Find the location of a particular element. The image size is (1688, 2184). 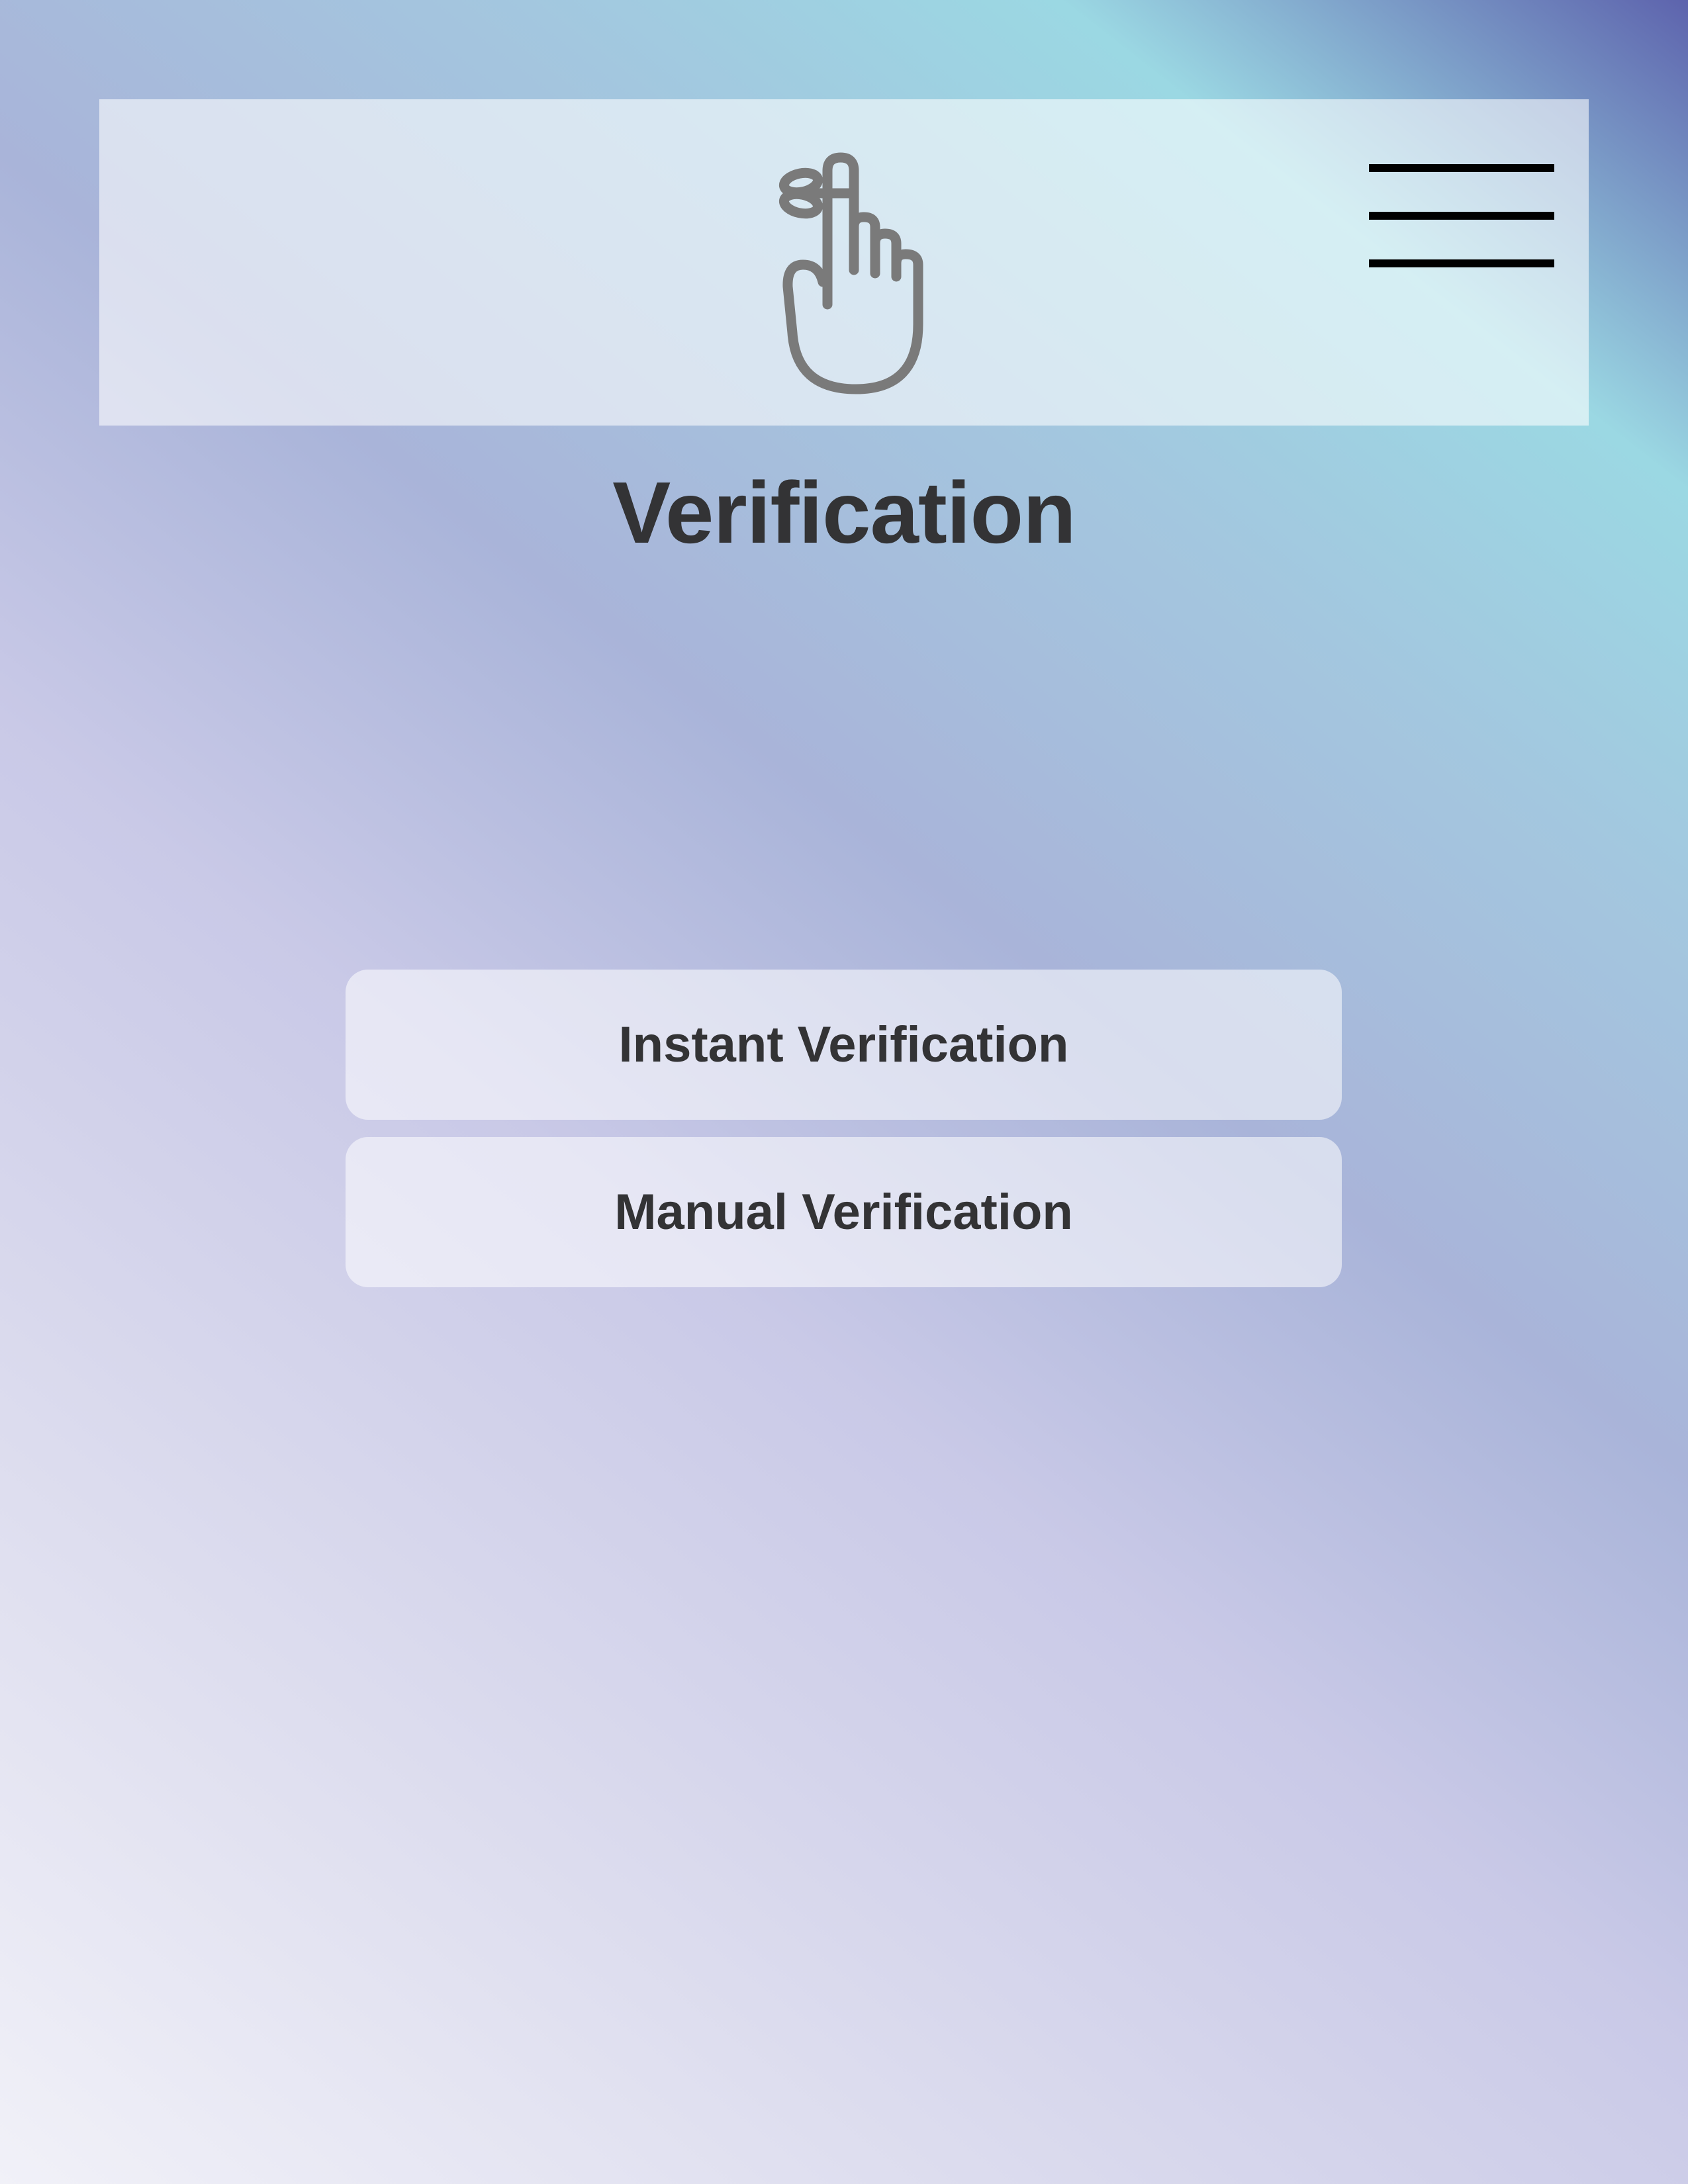

hamburger-menu-icon is located at coordinates (1461, 217).